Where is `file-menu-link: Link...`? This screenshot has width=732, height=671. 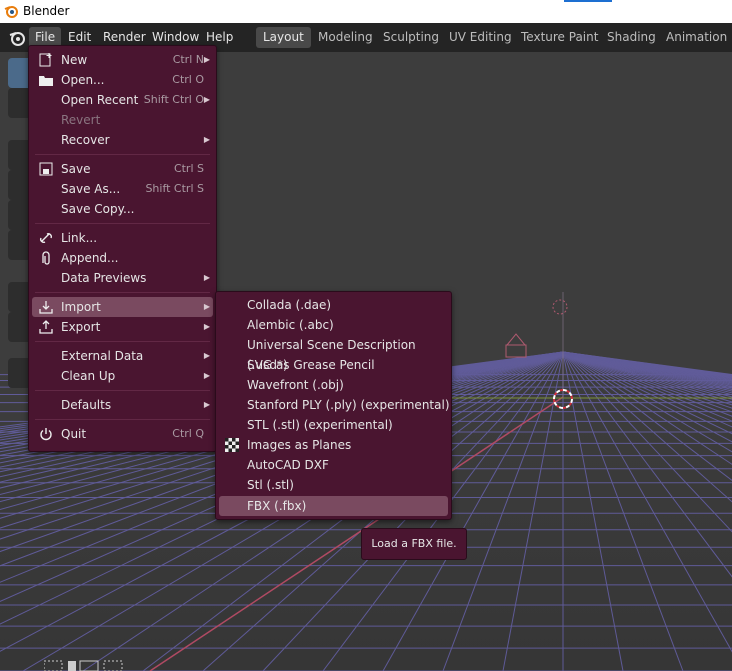 file-menu-link: Link... is located at coordinates (122, 238).